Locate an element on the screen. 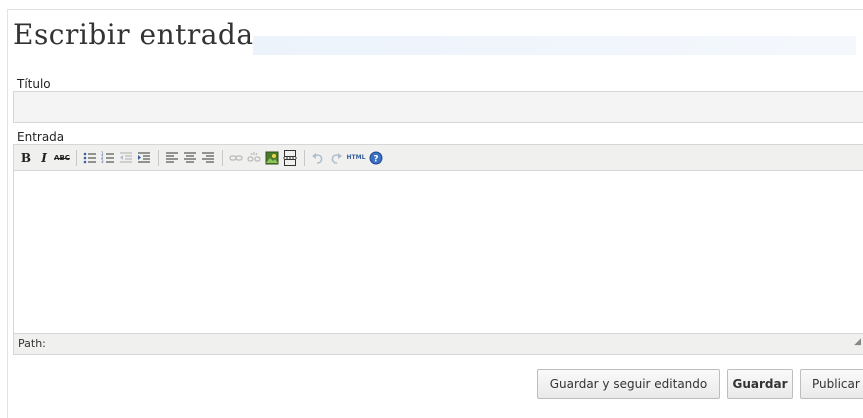  title-underline-band is located at coordinates (554, 45).